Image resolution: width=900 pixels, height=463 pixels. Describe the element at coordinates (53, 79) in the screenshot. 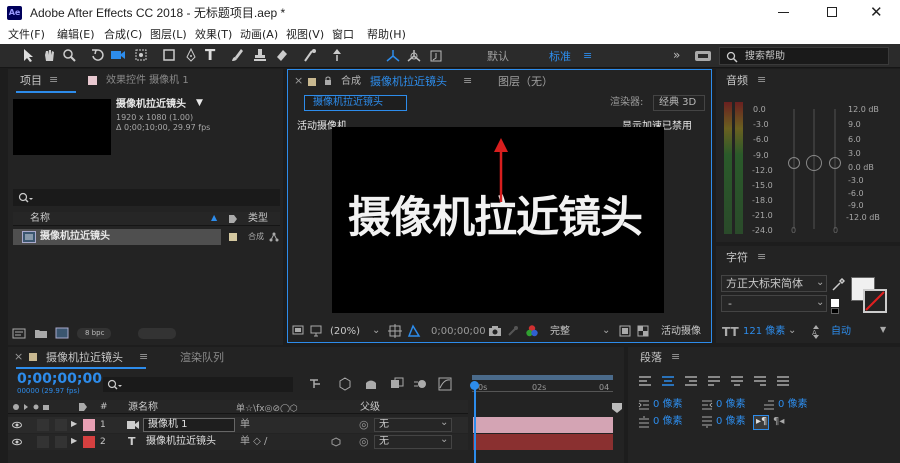

I see `project-panel-menu-icon: ≡` at that location.